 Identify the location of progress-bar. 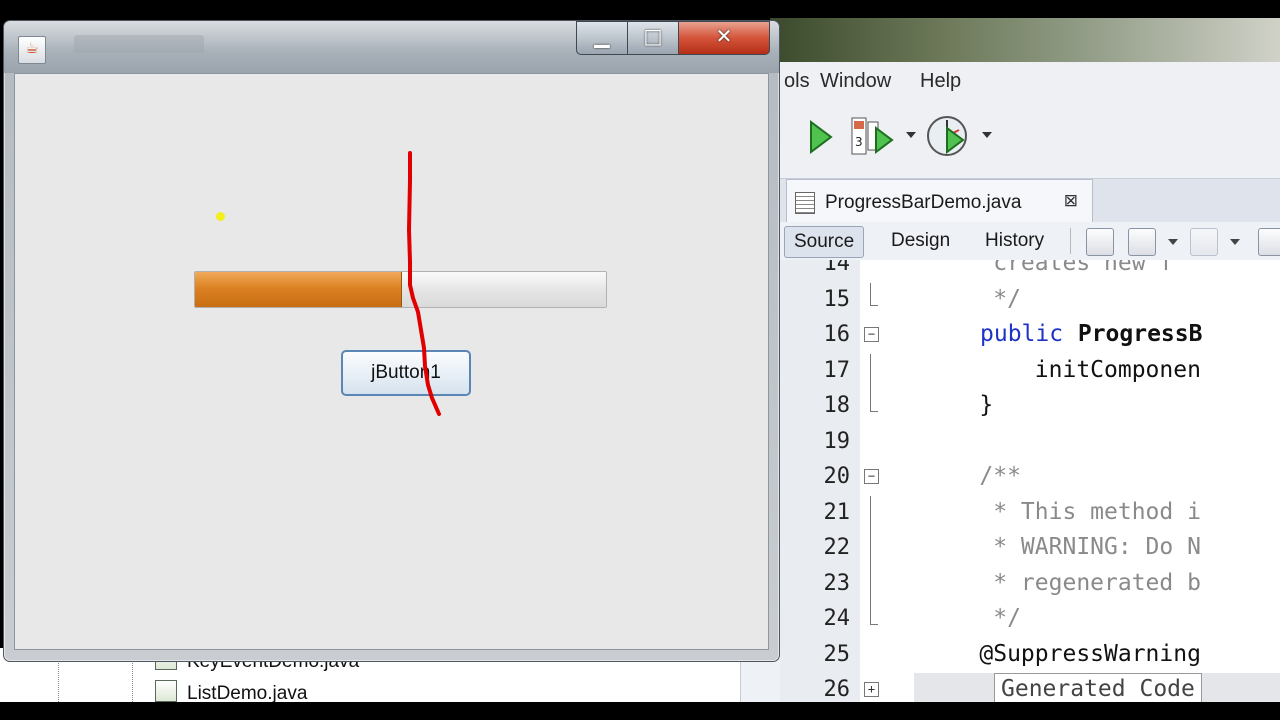
(400, 289).